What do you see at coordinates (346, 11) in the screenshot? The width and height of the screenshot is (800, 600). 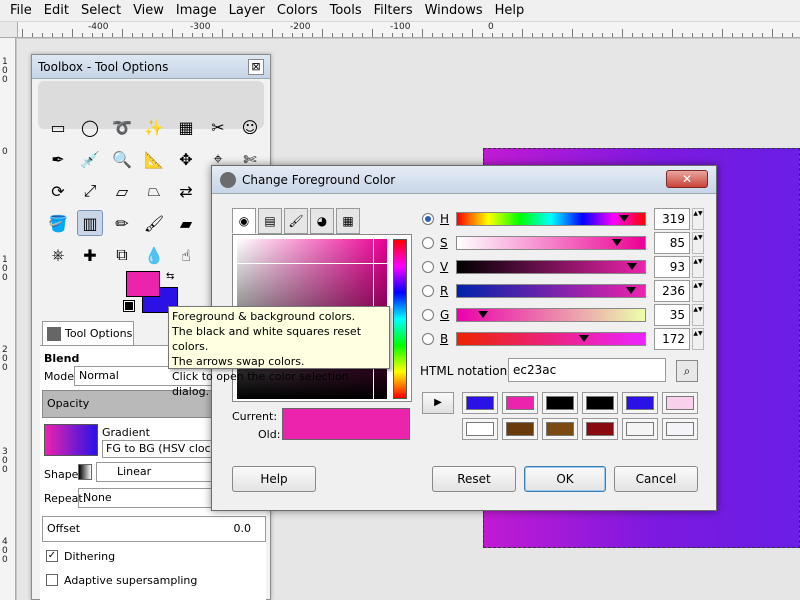 I see `menu-tools: Tools` at bounding box center [346, 11].